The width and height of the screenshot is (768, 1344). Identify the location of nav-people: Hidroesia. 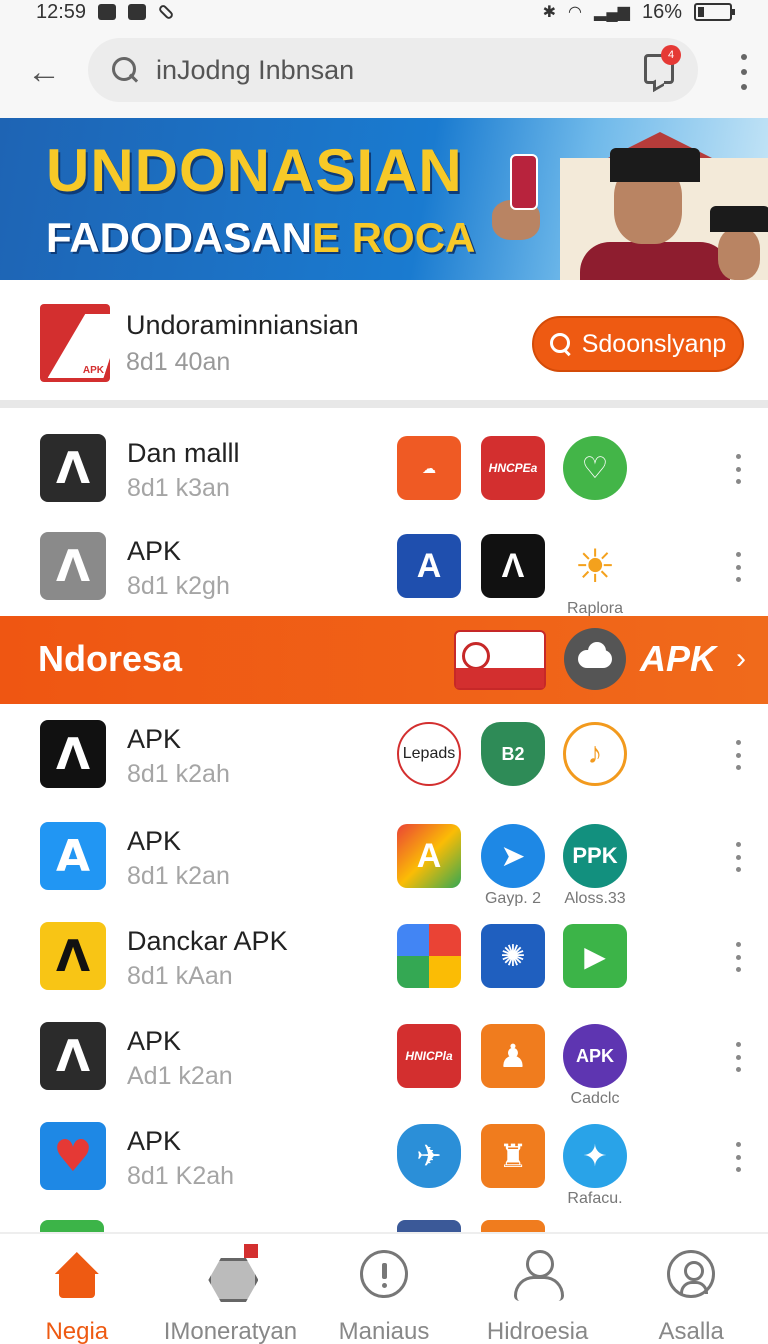
(538, 1289).